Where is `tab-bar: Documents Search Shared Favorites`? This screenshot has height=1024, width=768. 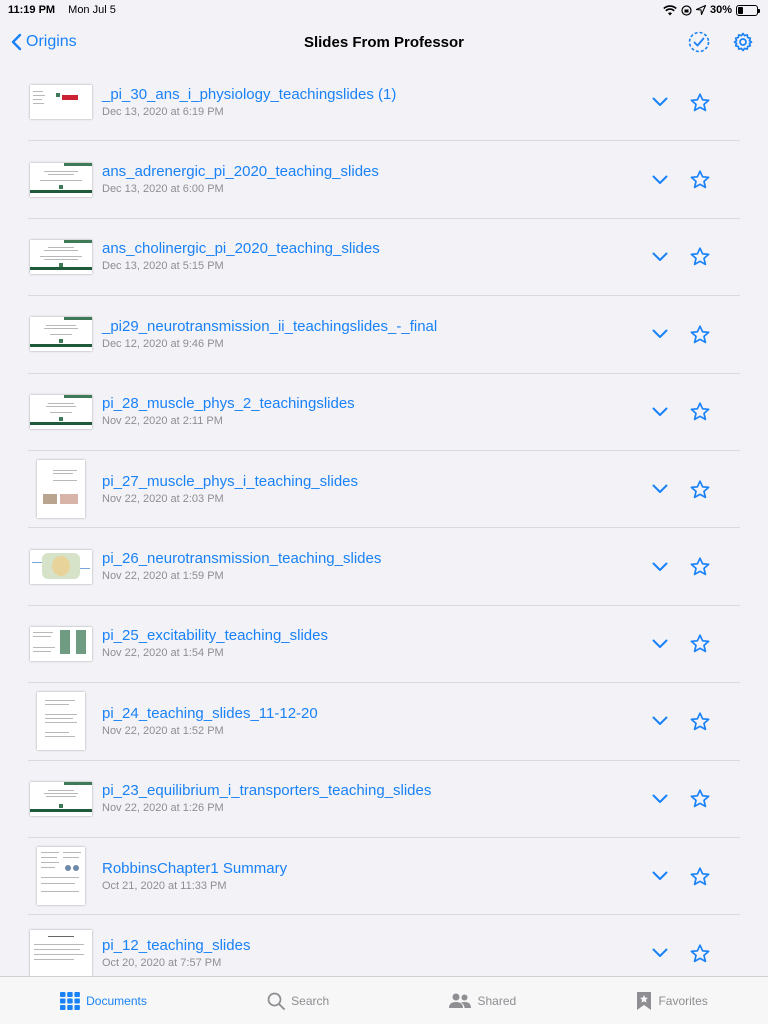 tab-bar: Documents Search Shared Favorites is located at coordinates (384, 1000).